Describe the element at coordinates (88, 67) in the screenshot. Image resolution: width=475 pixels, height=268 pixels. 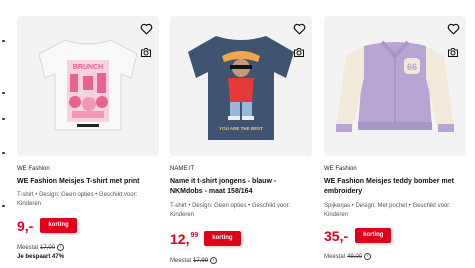
I see `print-text: BRUNCH` at that location.